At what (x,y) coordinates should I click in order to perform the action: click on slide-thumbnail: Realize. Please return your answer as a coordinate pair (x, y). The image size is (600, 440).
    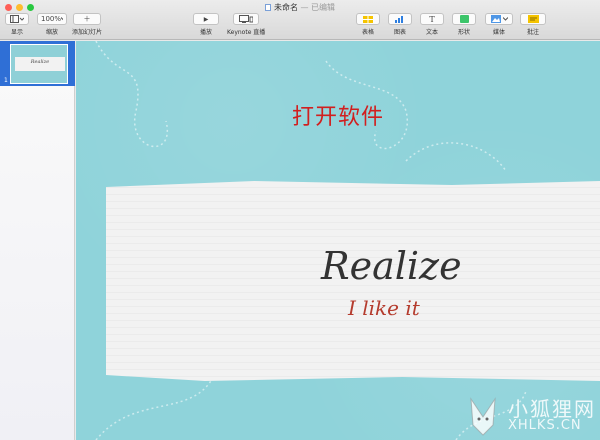
    Looking at the image, I should click on (39, 64).